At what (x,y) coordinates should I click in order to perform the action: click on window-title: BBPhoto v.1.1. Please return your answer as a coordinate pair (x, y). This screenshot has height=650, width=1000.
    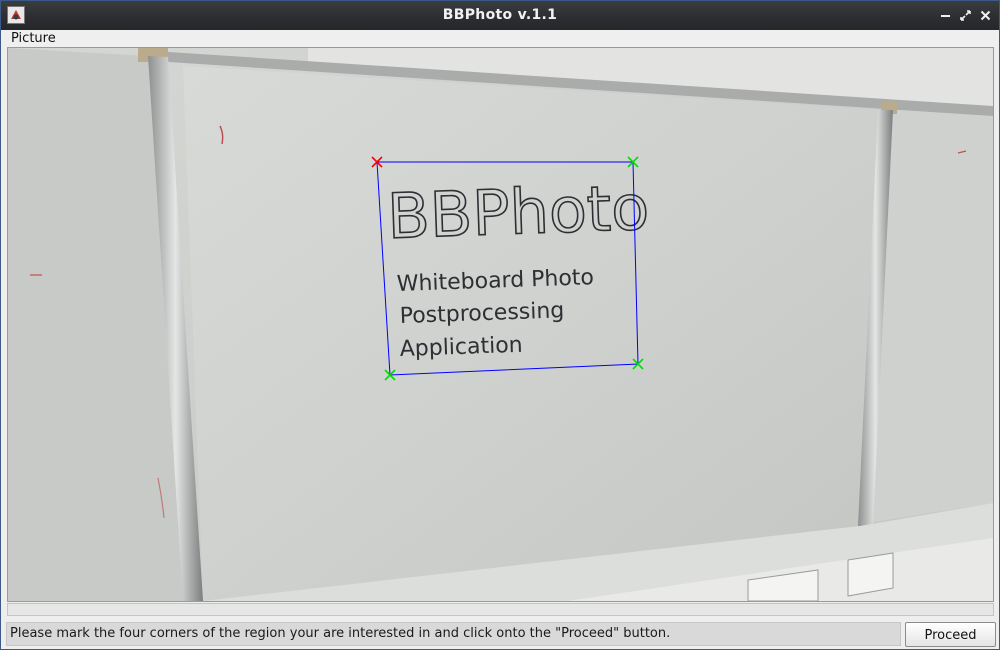
    Looking at the image, I should click on (500, 15).